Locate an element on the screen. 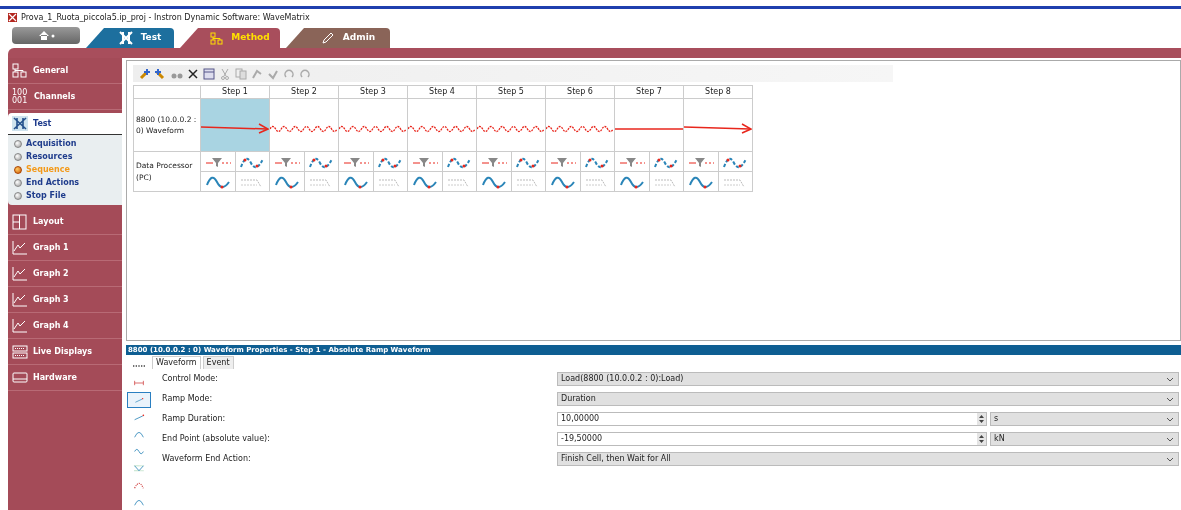  step-header: Step 2 is located at coordinates (304, 92).